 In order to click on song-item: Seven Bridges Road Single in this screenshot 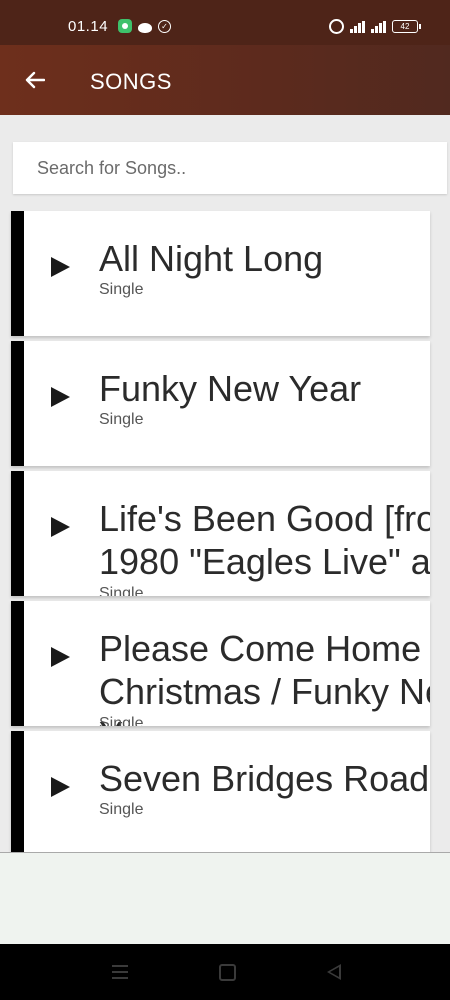, I will do `click(220, 793)`.